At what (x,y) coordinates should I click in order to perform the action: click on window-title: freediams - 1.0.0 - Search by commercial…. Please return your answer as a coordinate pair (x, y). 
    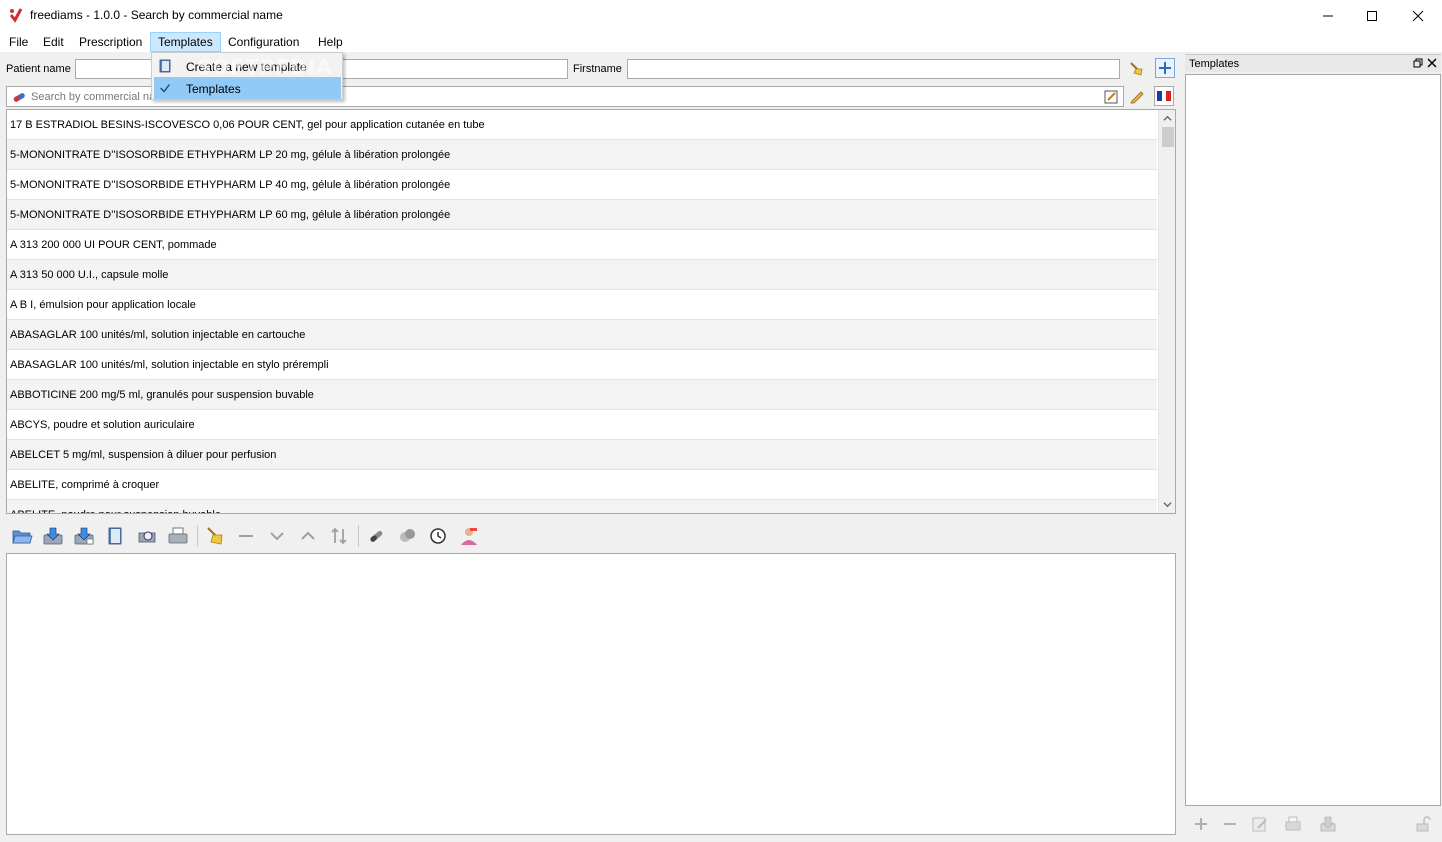
    Looking at the image, I should click on (156, 15).